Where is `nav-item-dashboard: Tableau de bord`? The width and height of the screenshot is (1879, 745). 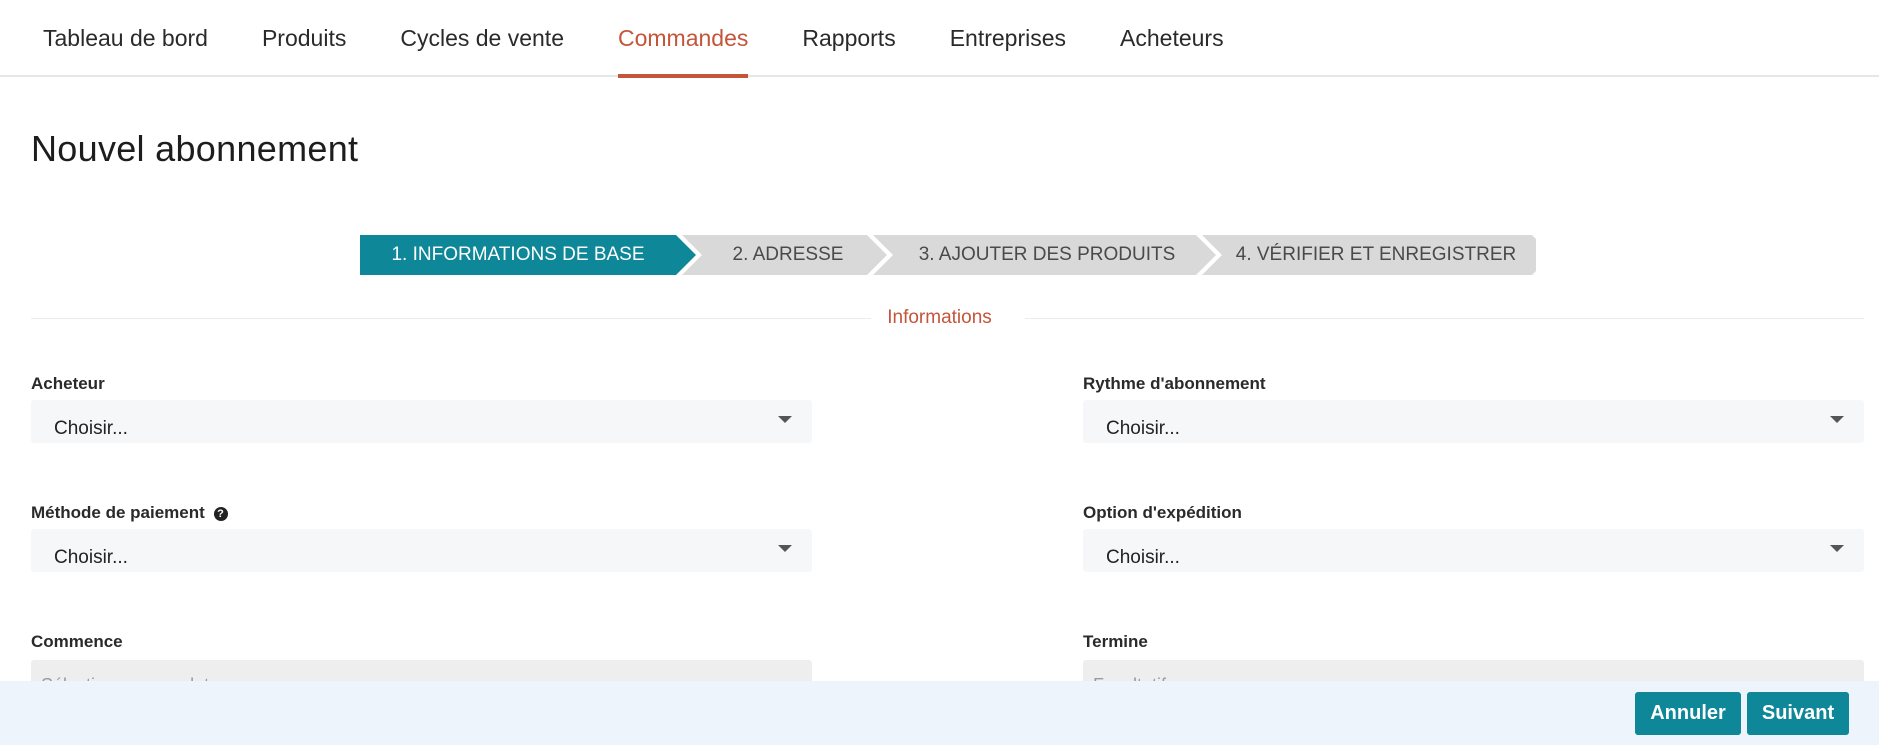
nav-item-dashboard: Tableau de bord is located at coordinates (125, 38).